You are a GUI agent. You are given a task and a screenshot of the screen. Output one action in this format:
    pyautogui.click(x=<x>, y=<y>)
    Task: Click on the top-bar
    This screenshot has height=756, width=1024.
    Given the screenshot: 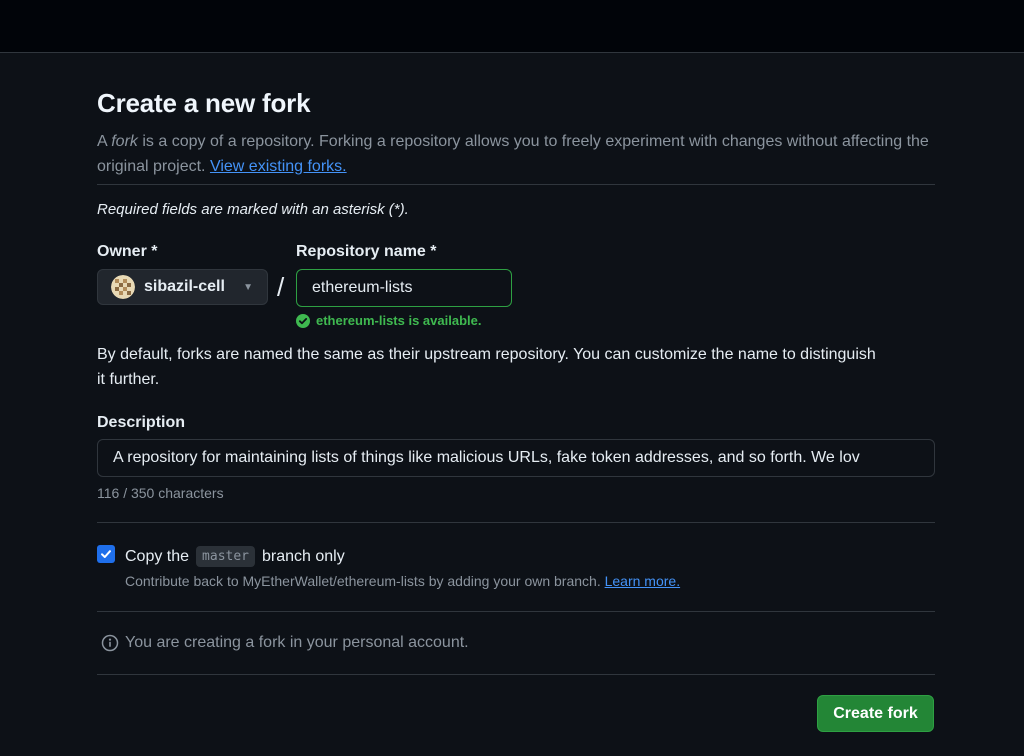 What is the action you would take?
    pyautogui.click(x=512, y=26)
    